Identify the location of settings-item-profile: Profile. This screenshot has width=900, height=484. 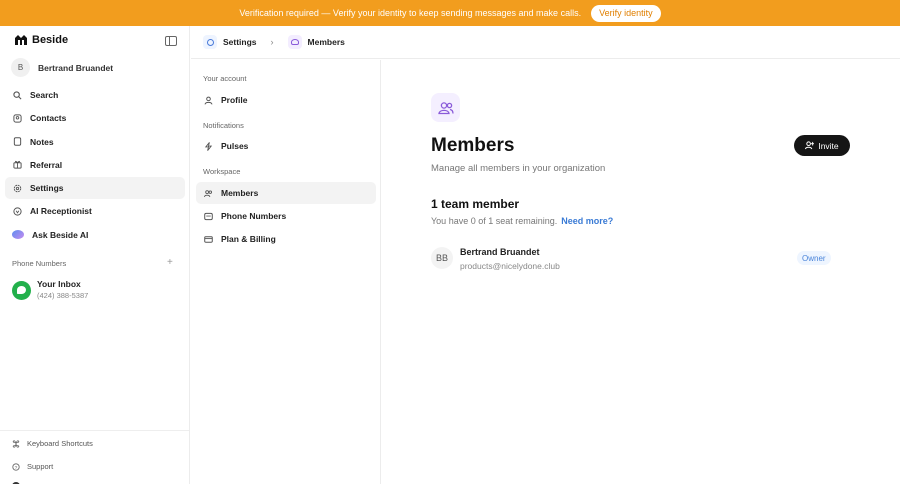
(286, 100).